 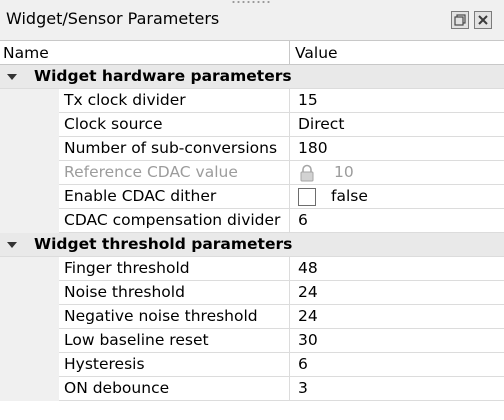 I want to click on property-value: 15, so click(x=308, y=100).